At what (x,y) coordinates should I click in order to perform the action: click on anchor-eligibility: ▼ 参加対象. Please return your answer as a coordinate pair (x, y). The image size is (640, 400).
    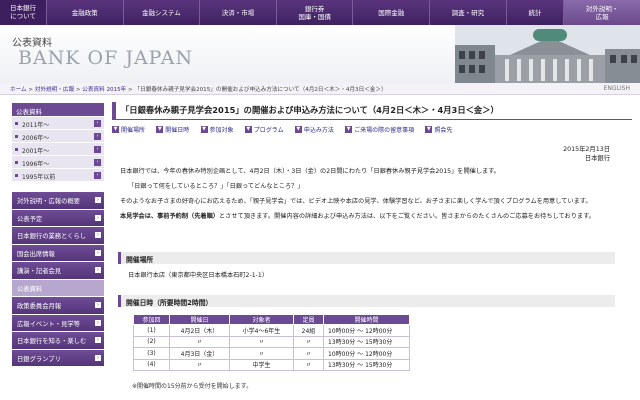
    Looking at the image, I should click on (217, 129).